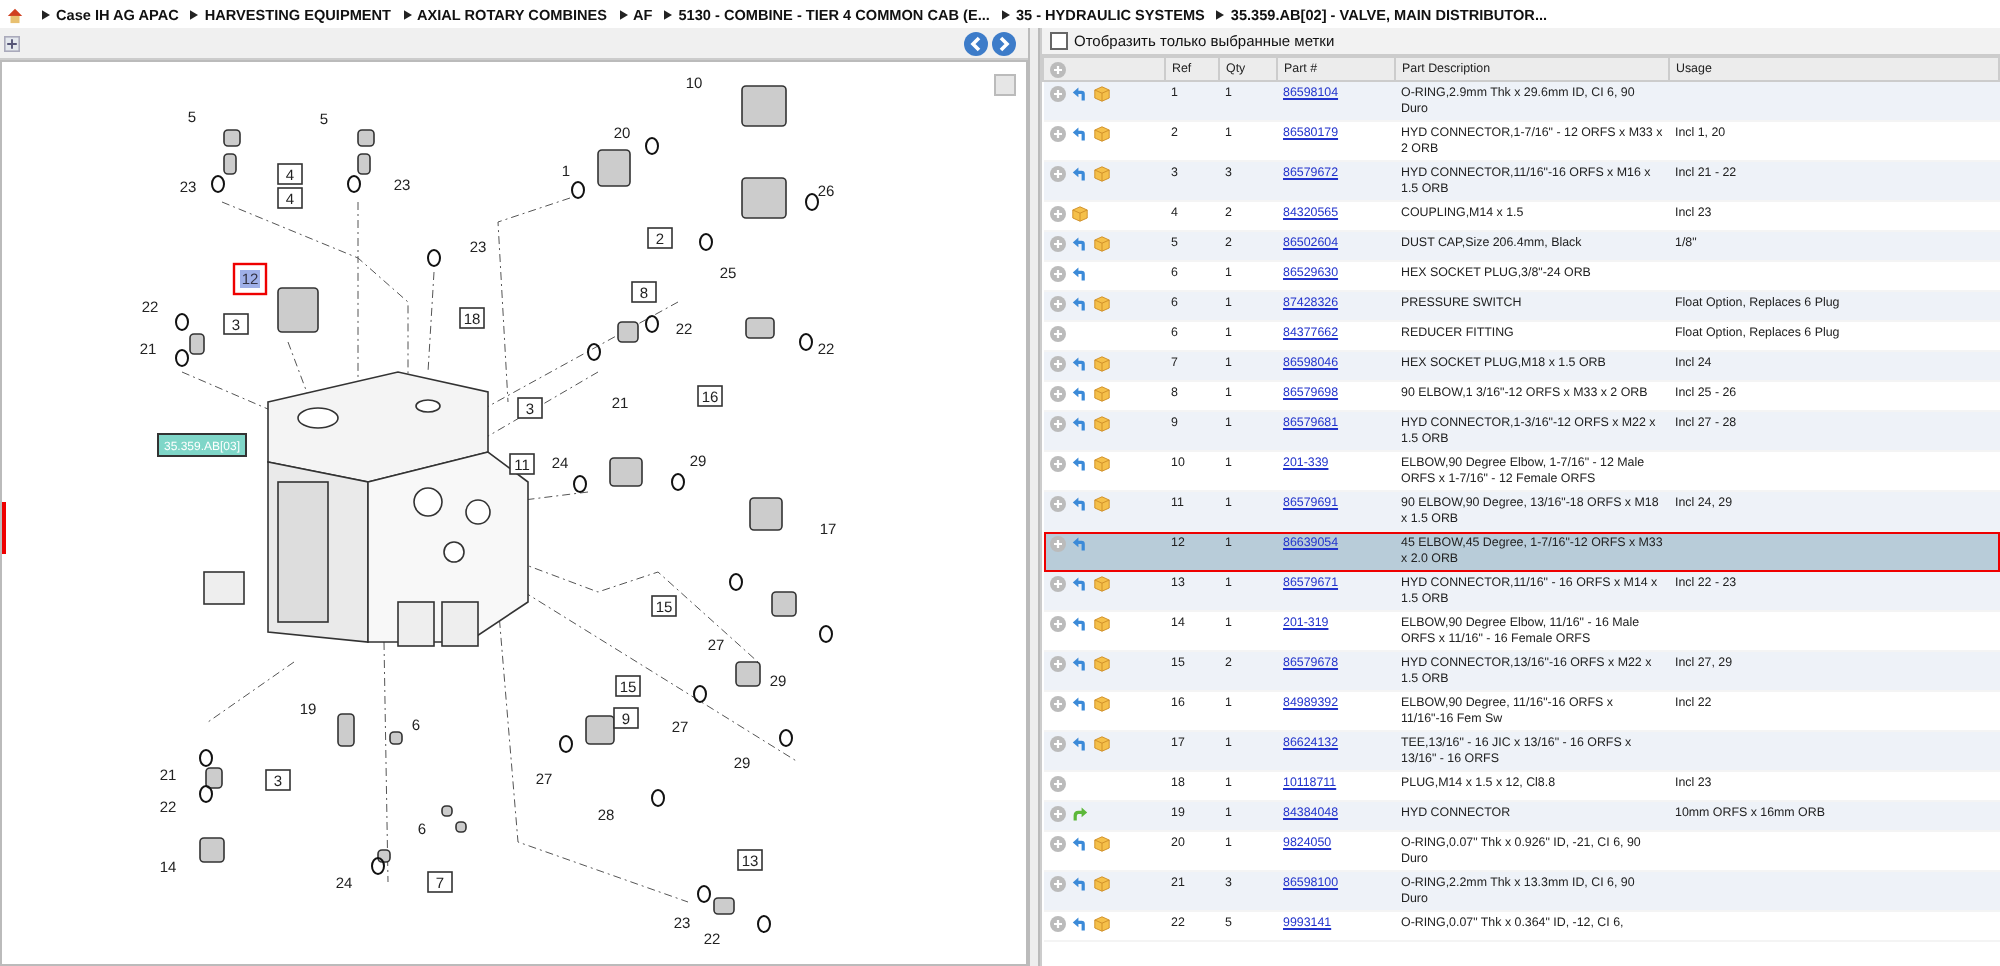 The height and width of the screenshot is (966, 2000). What do you see at coordinates (1058, 69) in the screenshot?
I see `add-all-icon` at bounding box center [1058, 69].